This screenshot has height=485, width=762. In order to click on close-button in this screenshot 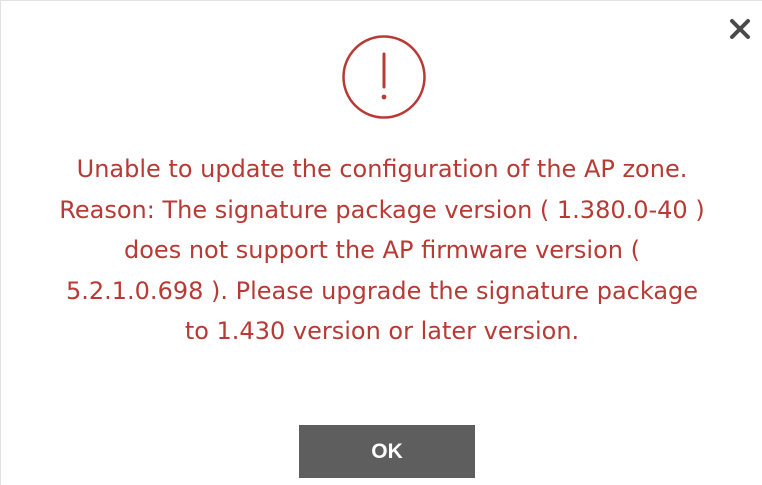, I will do `click(740, 29)`.